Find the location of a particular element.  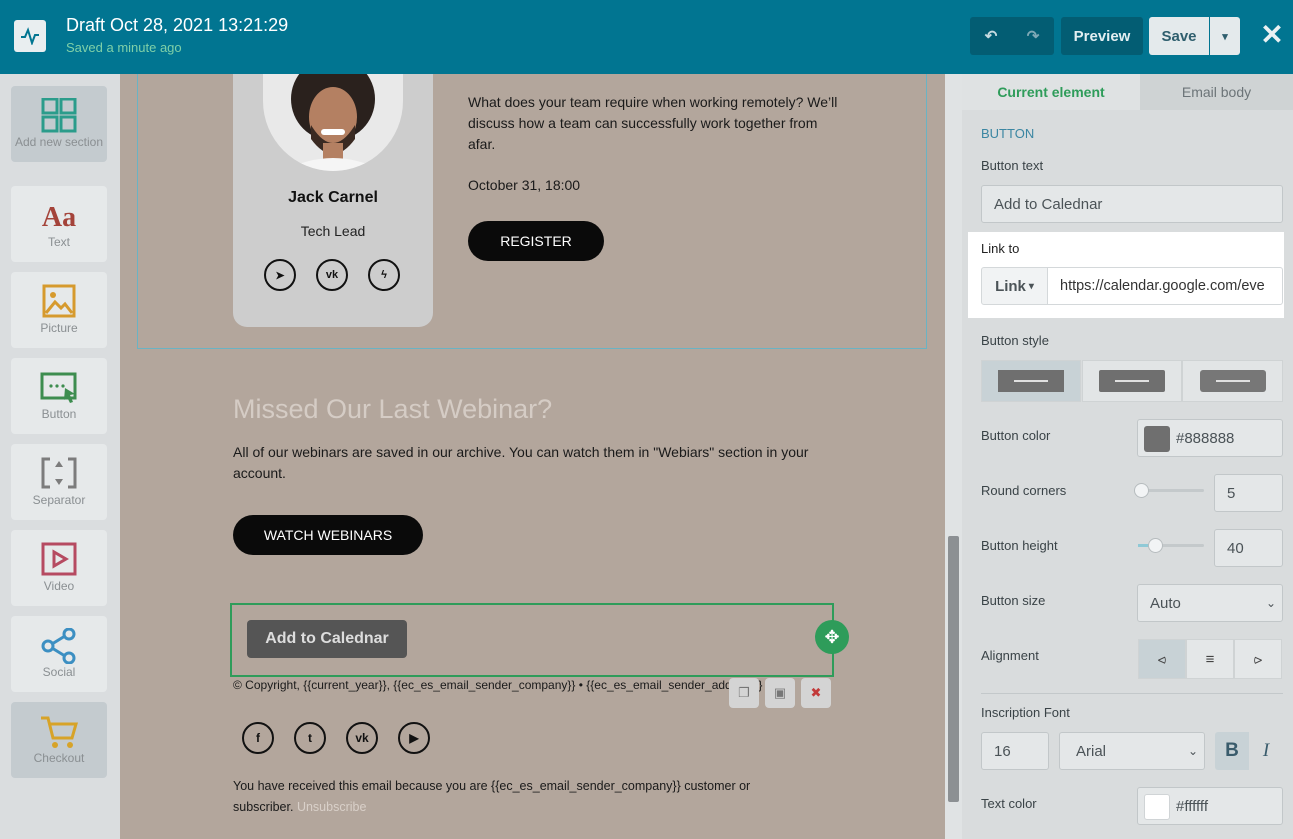

duplicate-icon: ❐ is located at coordinates (744, 693).